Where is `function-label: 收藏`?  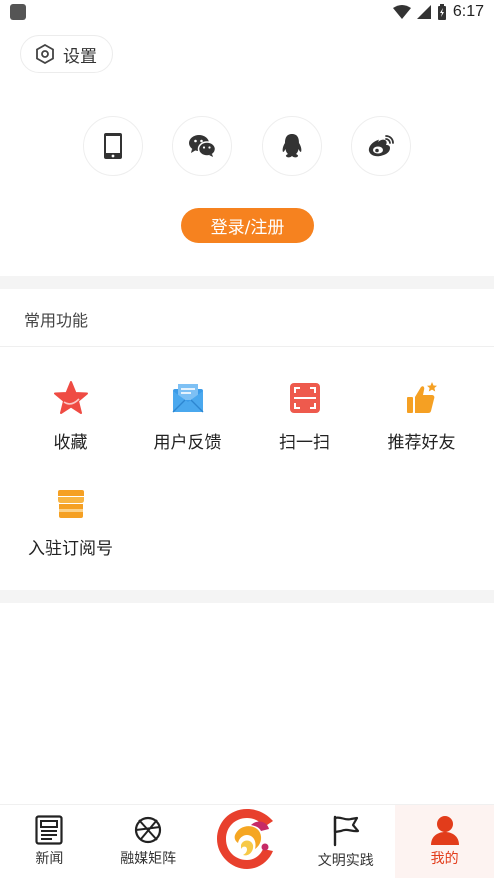 function-label: 收藏 is located at coordinates (70, 443).